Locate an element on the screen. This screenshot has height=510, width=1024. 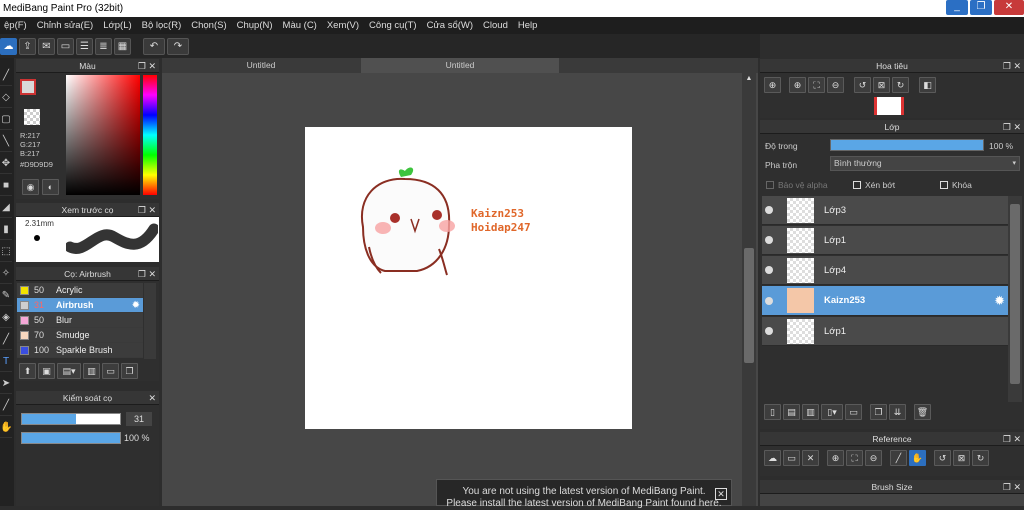
layer-opacity-slider is located at coordinates (907, 145).